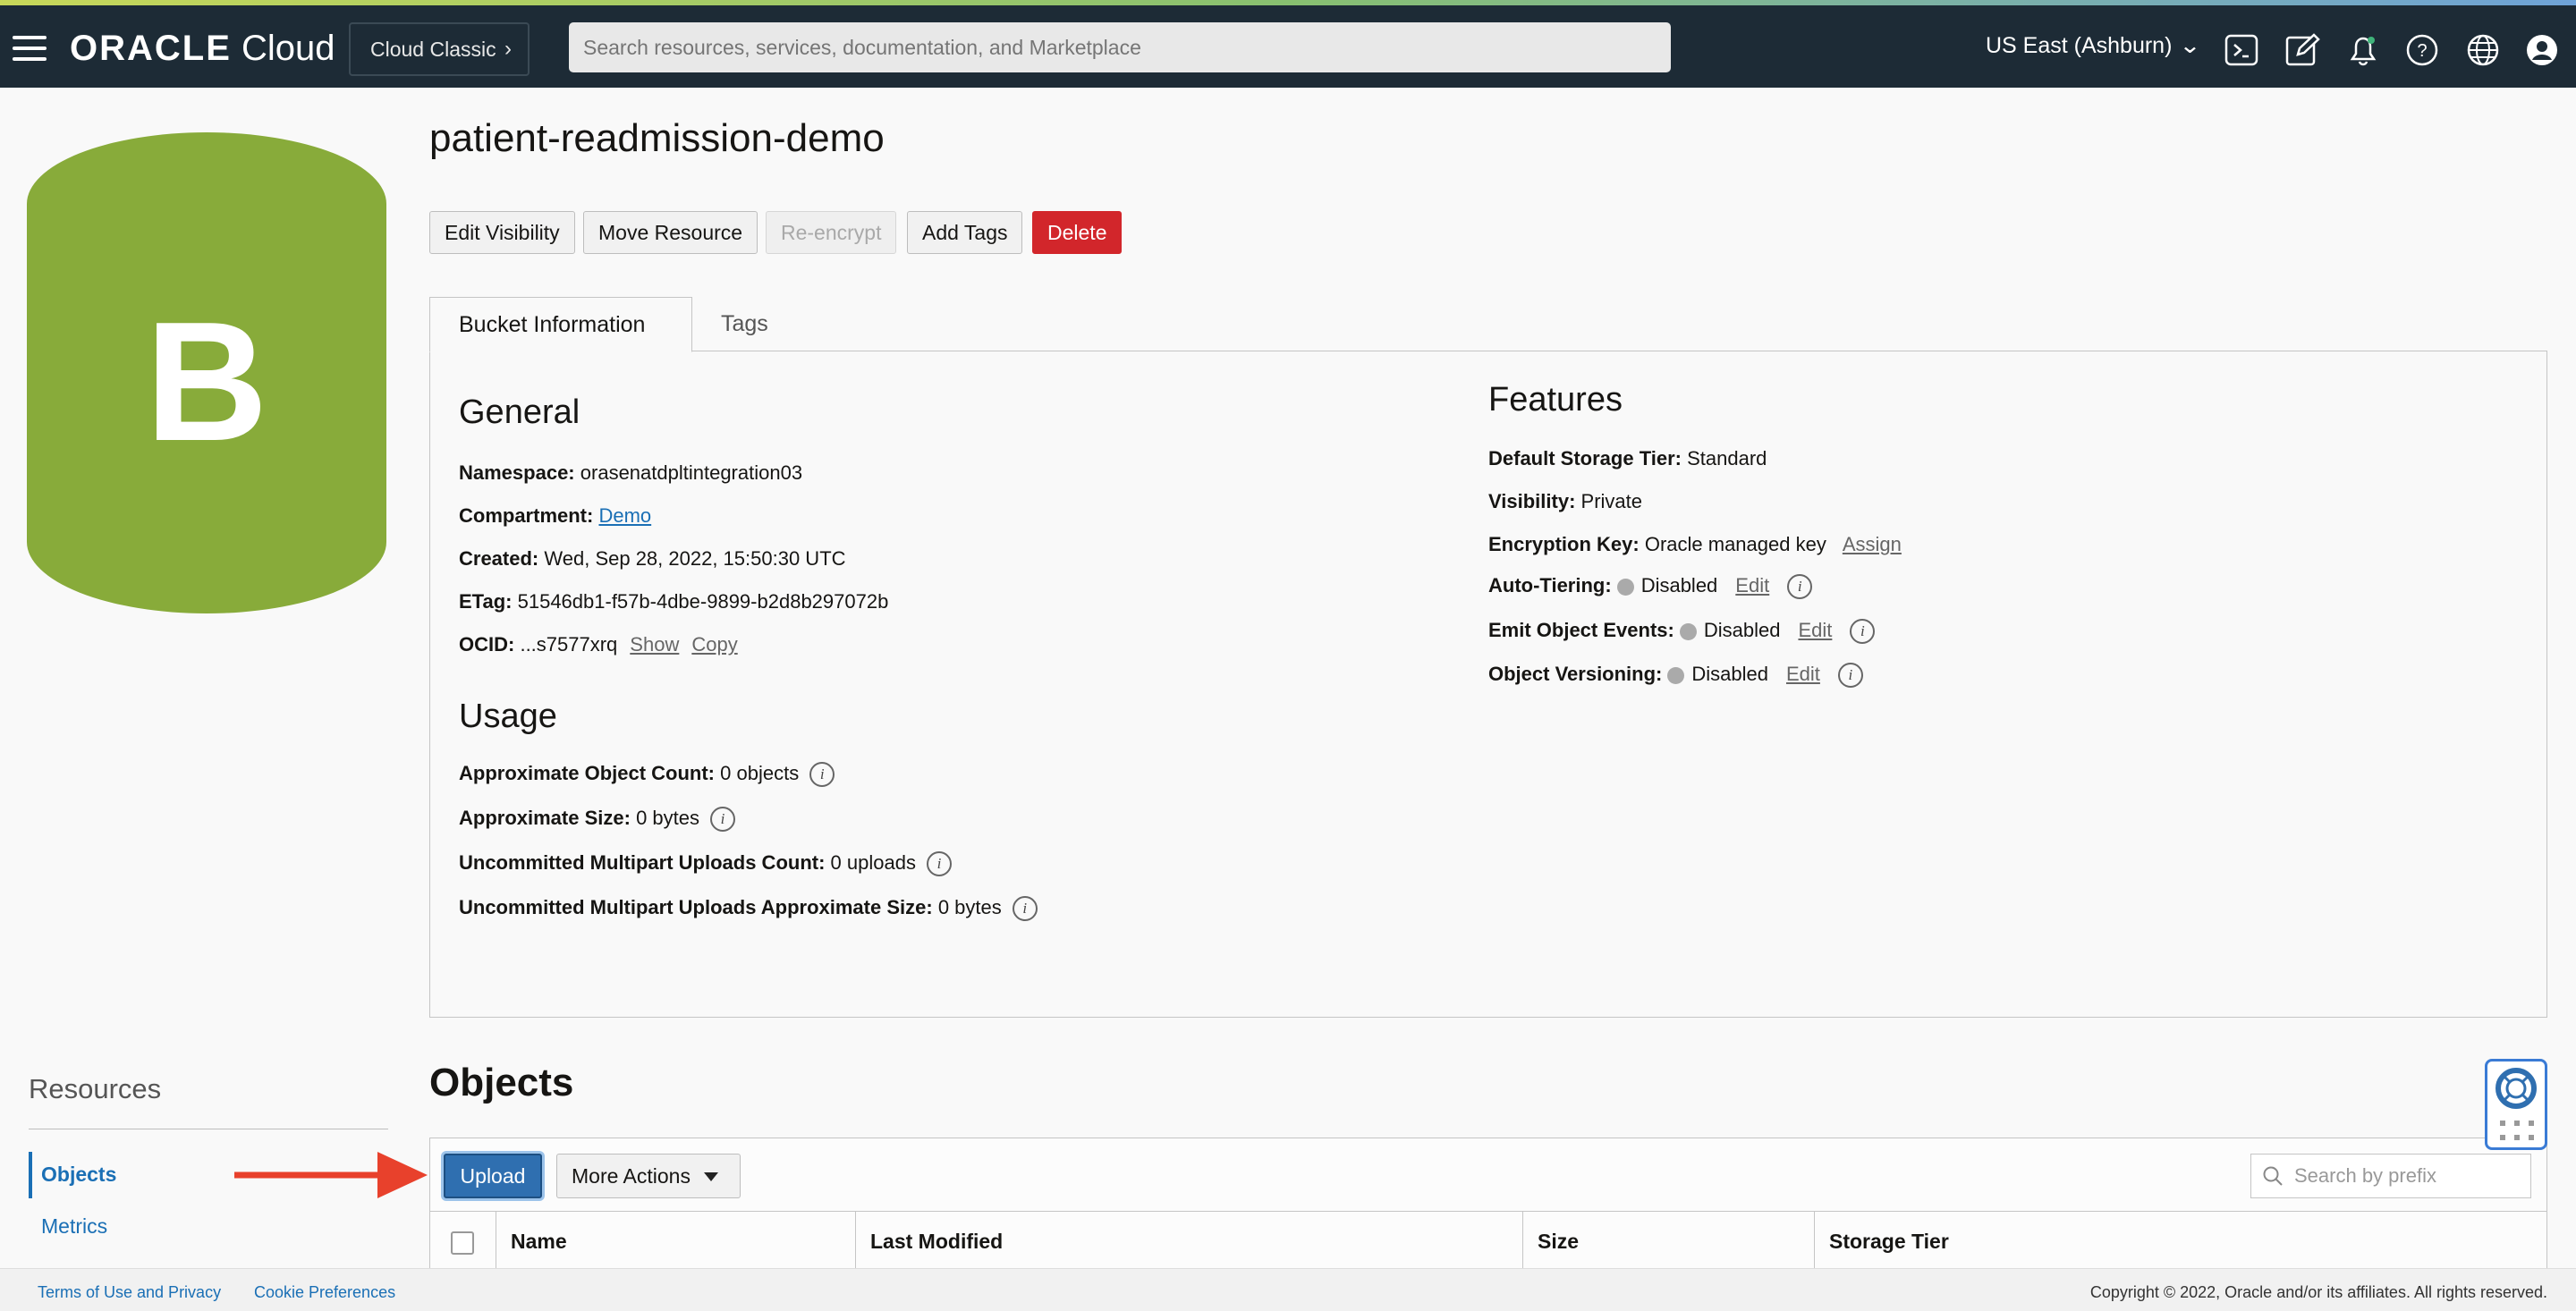 Image resolution: width=2576 pixels, height=1311 pixels. I want to click on reencrypt-button: Re-encrypt, so click(831, 232).